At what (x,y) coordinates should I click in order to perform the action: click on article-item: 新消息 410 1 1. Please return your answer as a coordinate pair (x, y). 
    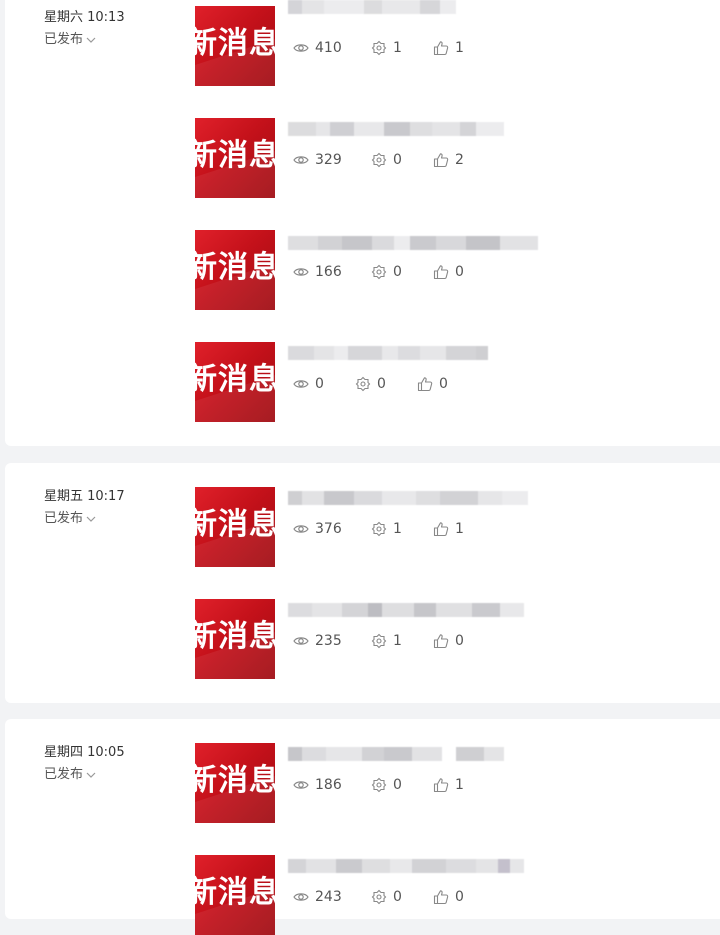
    Looking at the image, I should click on (455, 43).